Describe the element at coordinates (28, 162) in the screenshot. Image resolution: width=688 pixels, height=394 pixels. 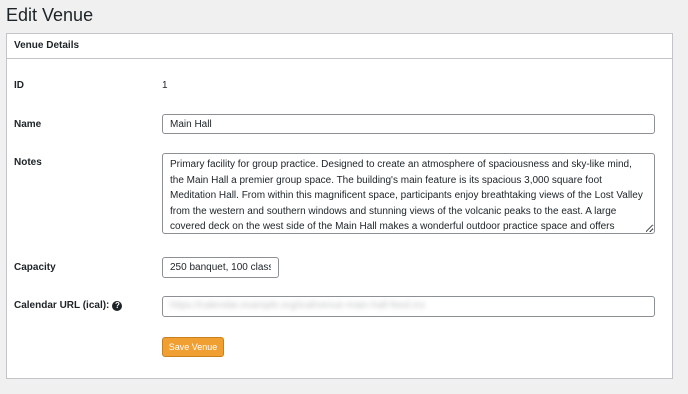
I see `notes-label: Notes` at that location.